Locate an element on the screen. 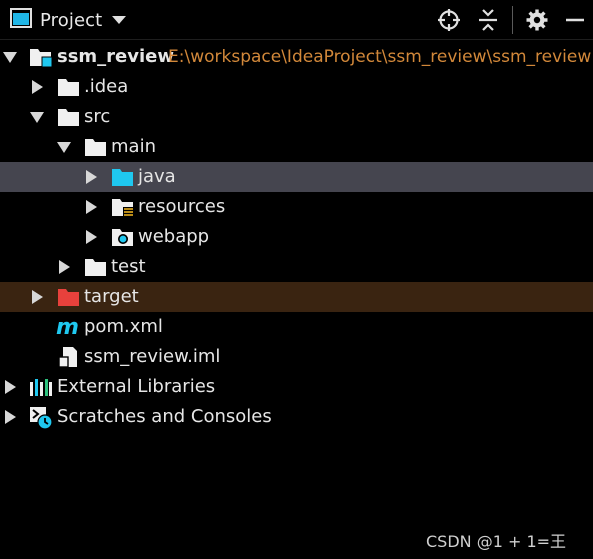 Image resolution: width=593 pixels, height=559 pixels. tree-node-label: target is located at coordinates (111, 296).